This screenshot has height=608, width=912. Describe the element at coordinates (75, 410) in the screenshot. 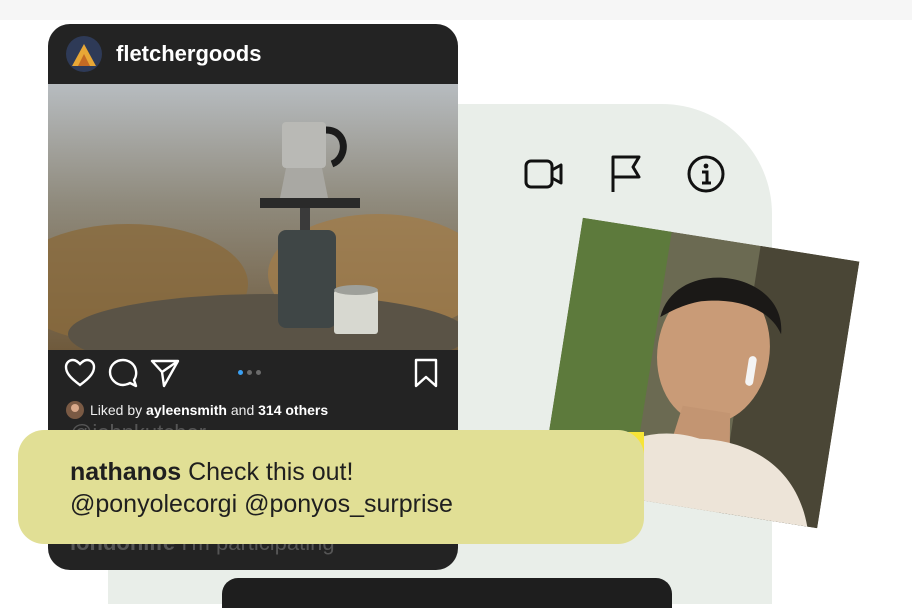

I see `liker-avatar` at that location.